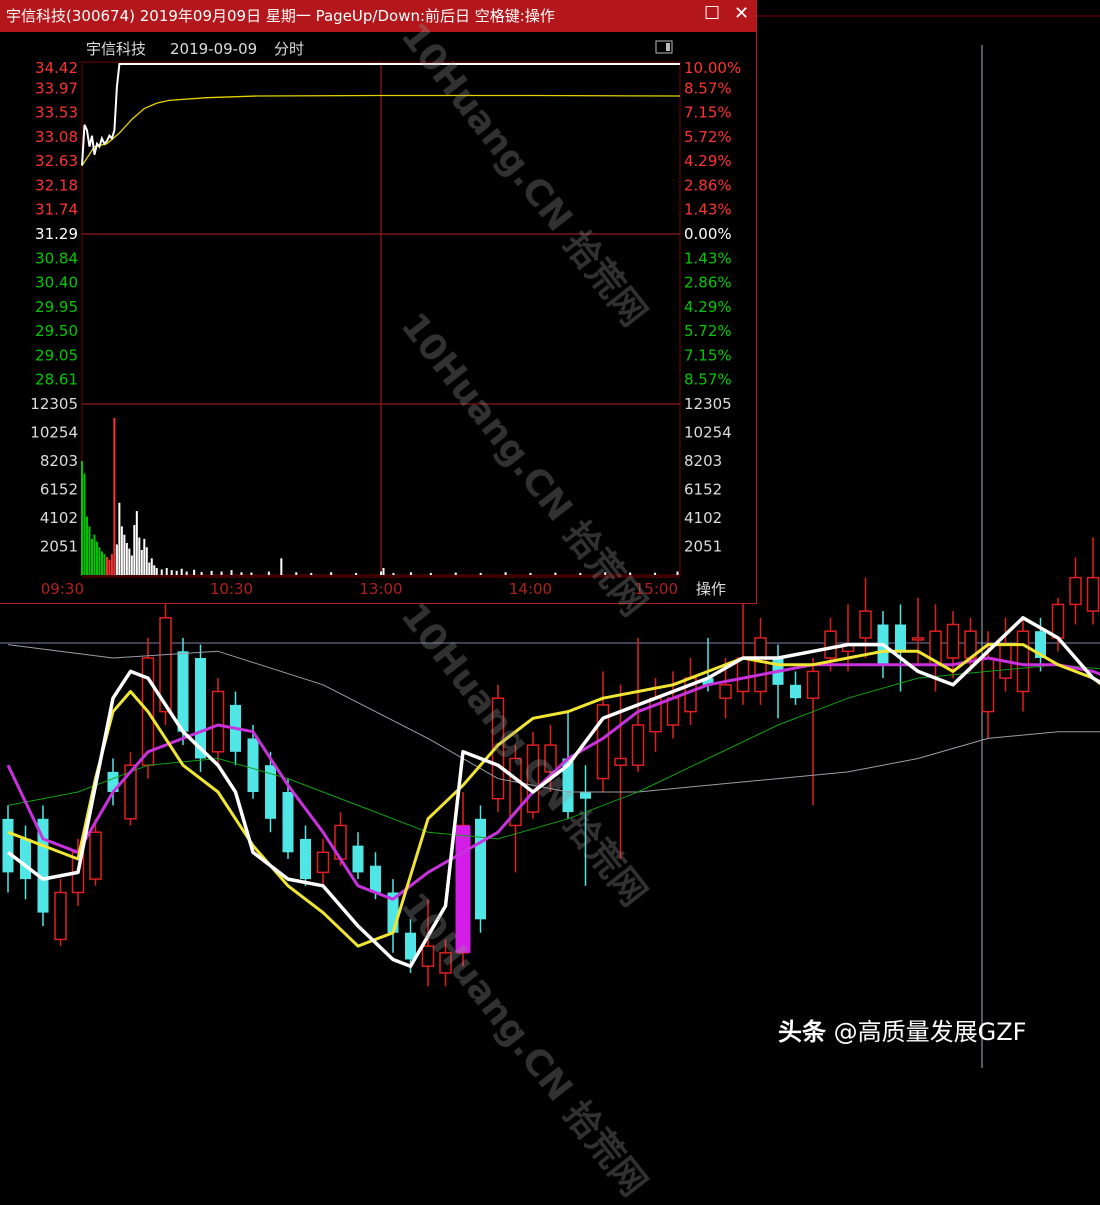 Image resolution: width=1100 pixels, height=1205 pixels. Describe the element at coordinates (708, 234) in the screenshot. I see `percent-tick-label: 0.00%` at that location.